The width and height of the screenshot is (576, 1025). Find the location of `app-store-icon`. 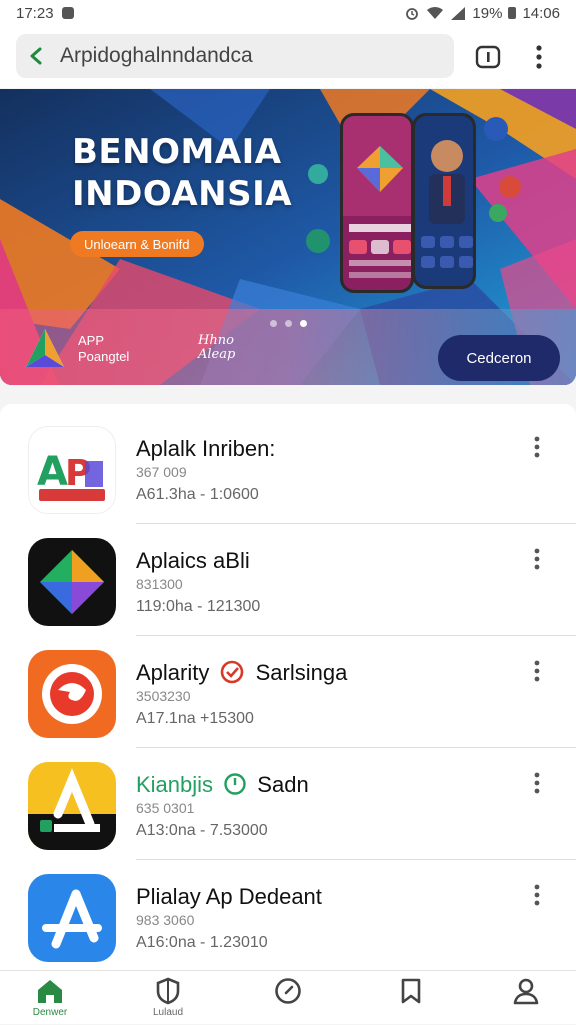

app-store-icon is located at coordinates (72, 918).